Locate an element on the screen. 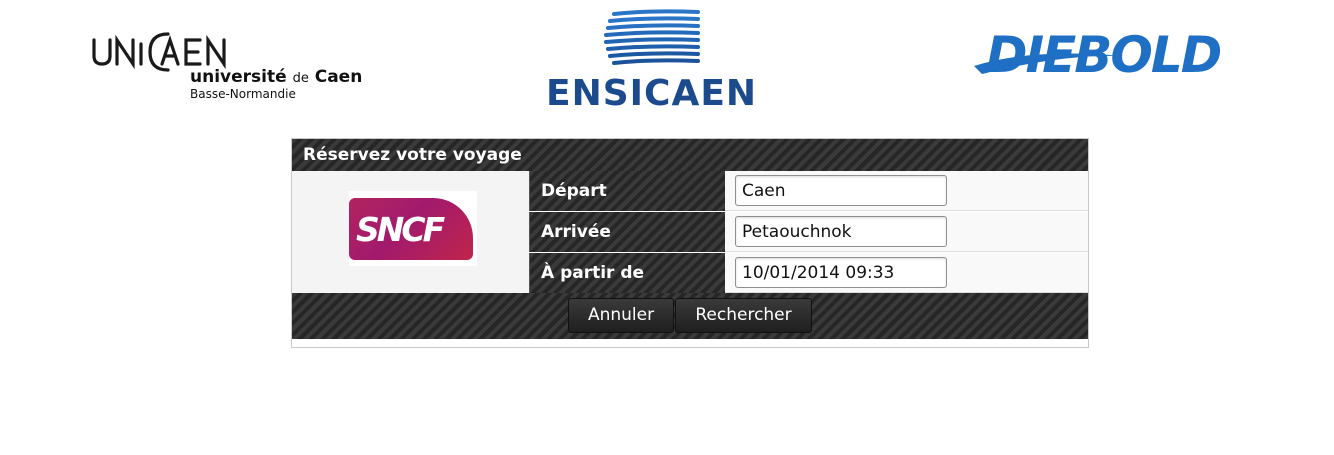 The image size is (1334, 455). from-date-input is located at coordinates (841, 272).